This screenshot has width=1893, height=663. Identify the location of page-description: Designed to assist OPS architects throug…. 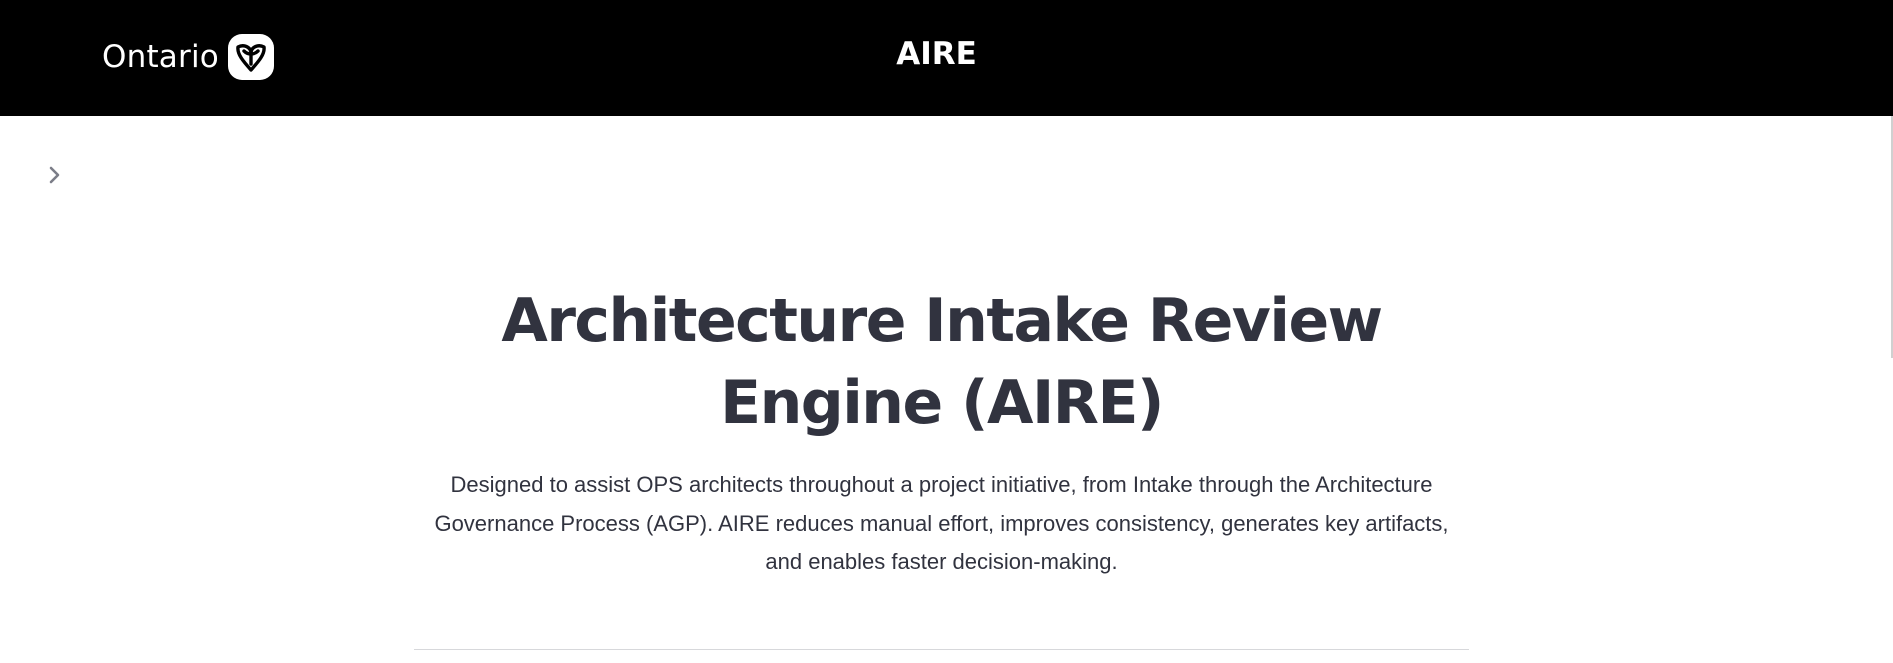
(941, 523).